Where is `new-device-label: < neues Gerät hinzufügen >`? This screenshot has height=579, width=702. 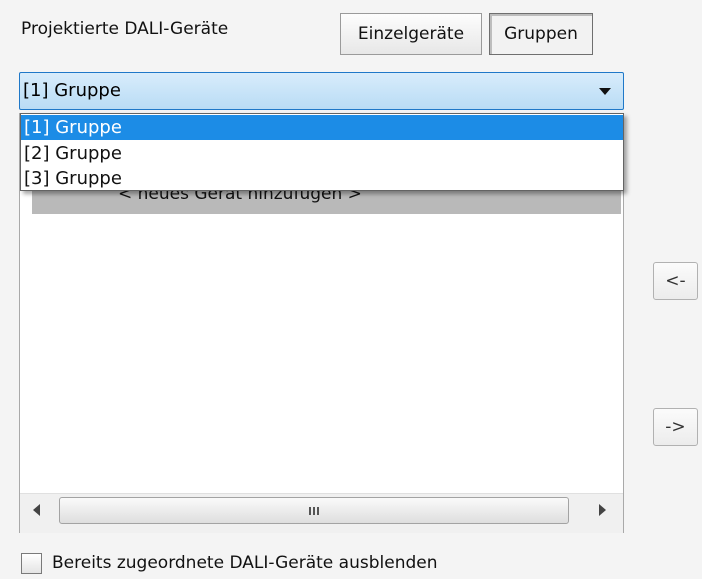 new-device-label: < neues Gerät hinzufügen > is located at coordinates (240, 197).